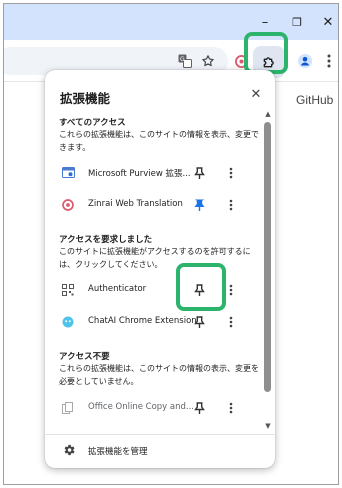 This screenshot has height=488, width=342. I want to click on section-title-no-access: アクセス不要, so click(84, 357).